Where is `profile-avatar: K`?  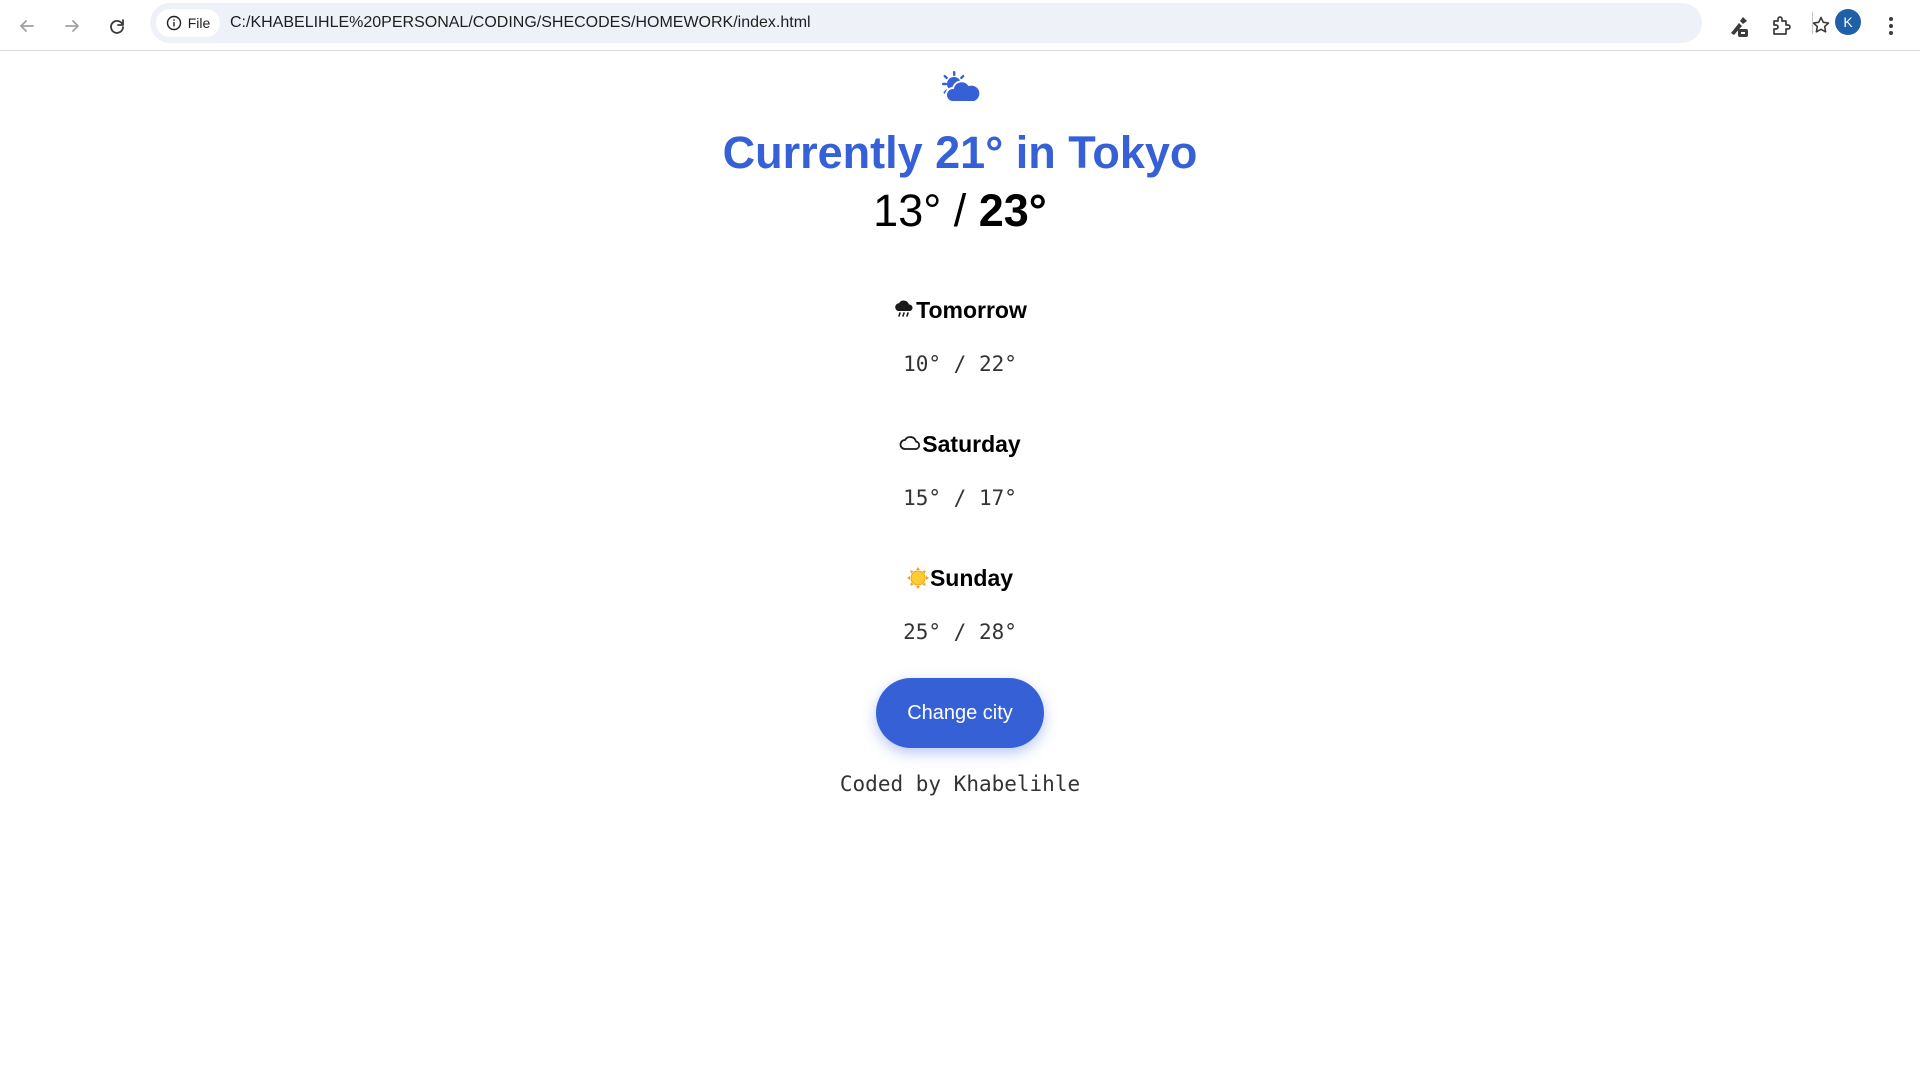
profile-avatar: K is located at coordinates (1848, 22).